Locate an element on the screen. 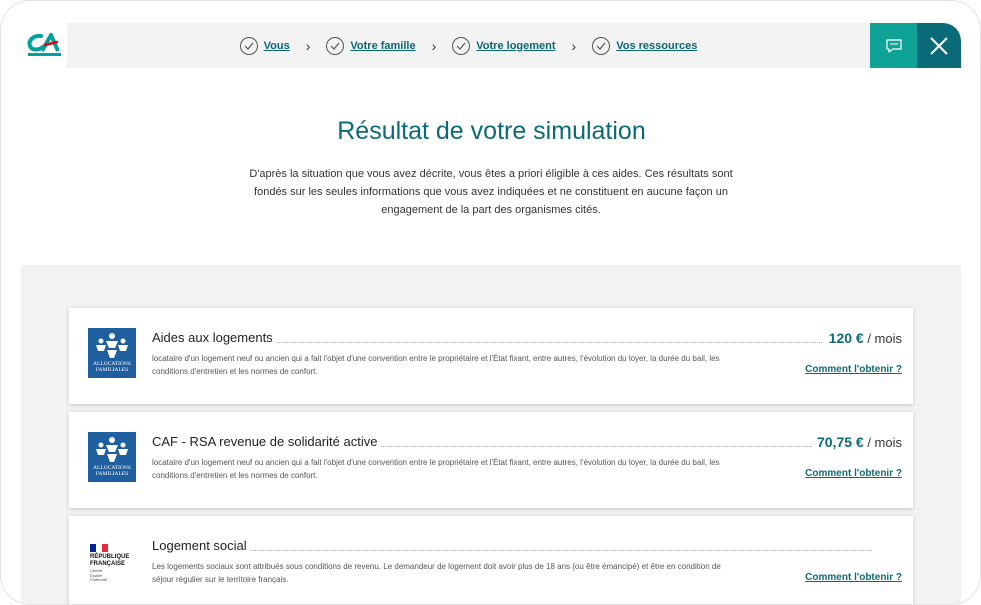 Image resolution: width=981 pixels, height=605 pixels. chat-bubble-icon is located at coordinates (893, 45).